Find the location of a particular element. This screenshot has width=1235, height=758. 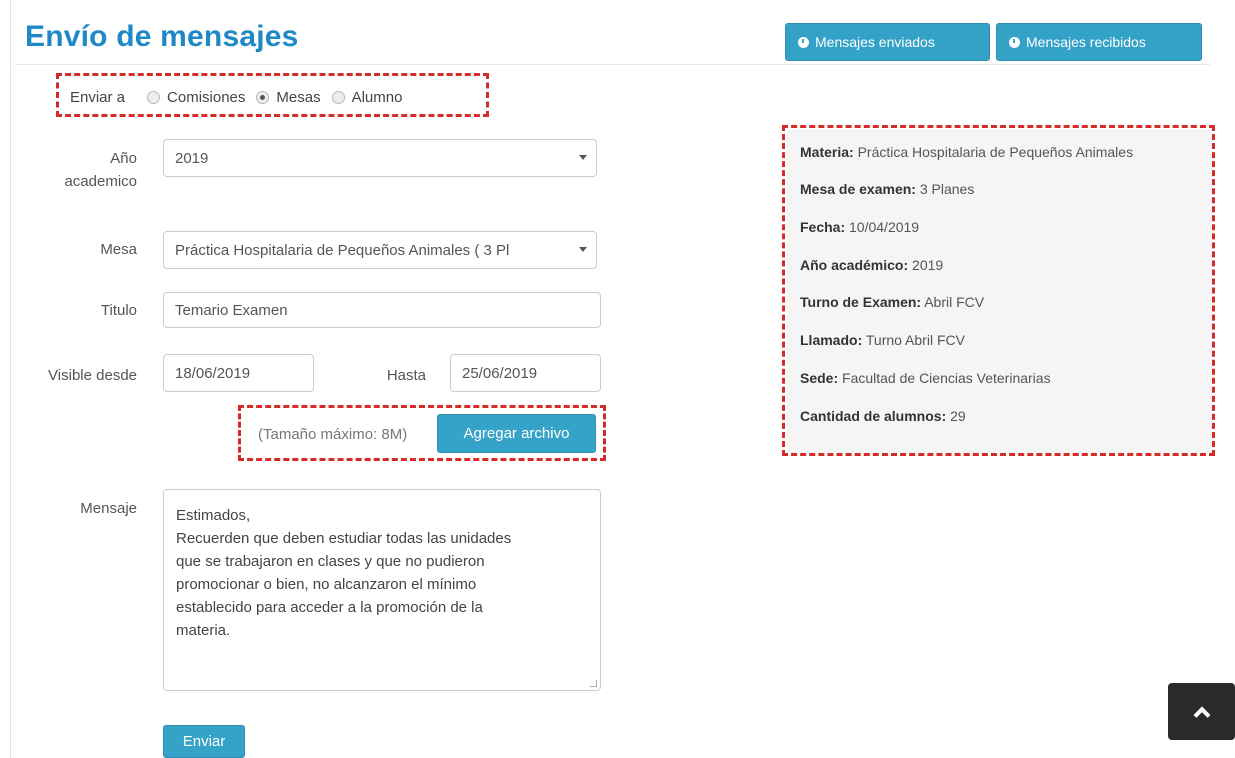

page-title: Envío de mensajes is located at coordinates (162, 36).